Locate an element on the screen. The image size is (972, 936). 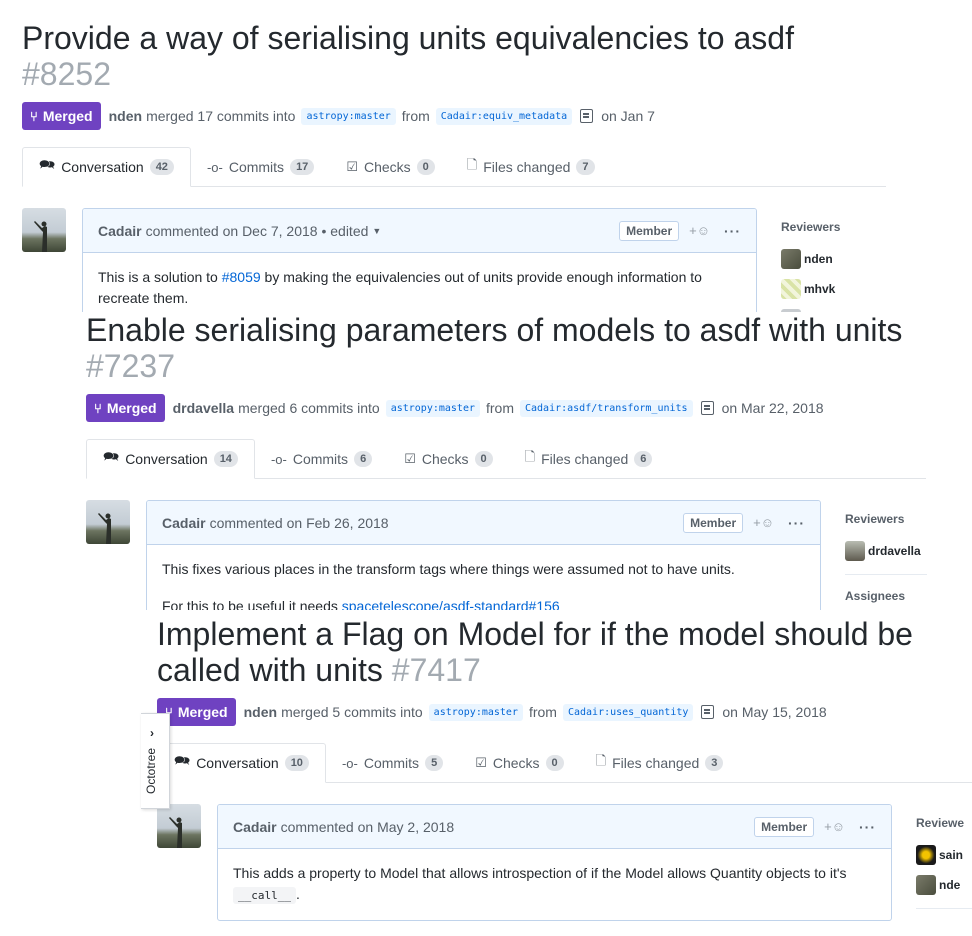
pr-link: spacetelescope/asdf-standard#156 is located at coordinates (451, 604).